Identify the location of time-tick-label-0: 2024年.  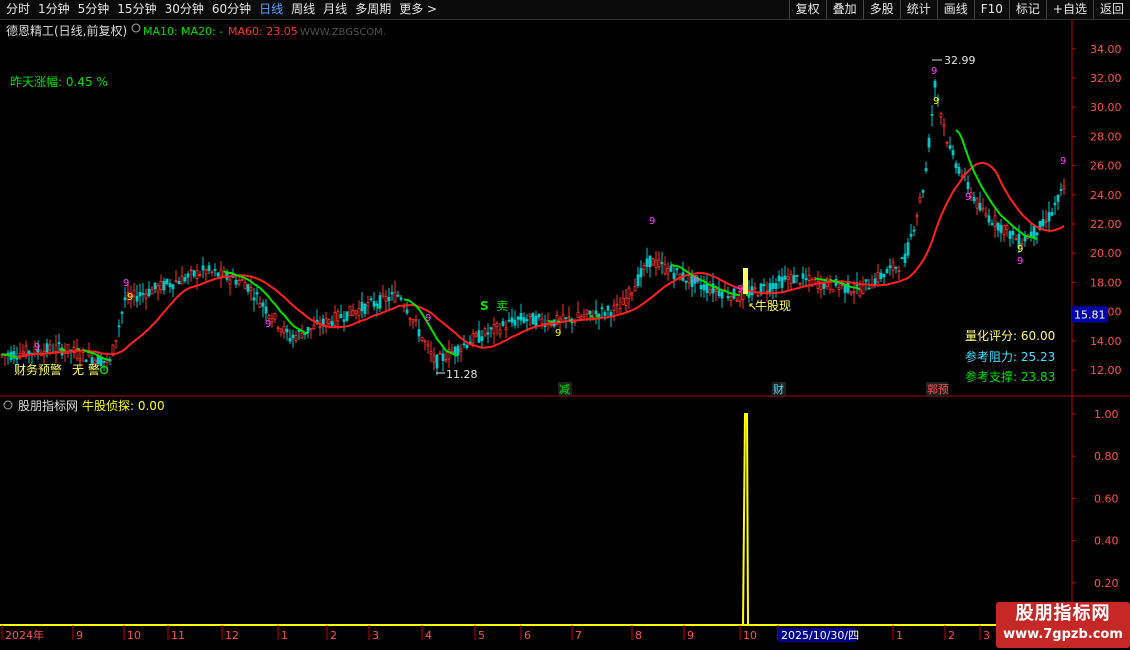
(24, 635).